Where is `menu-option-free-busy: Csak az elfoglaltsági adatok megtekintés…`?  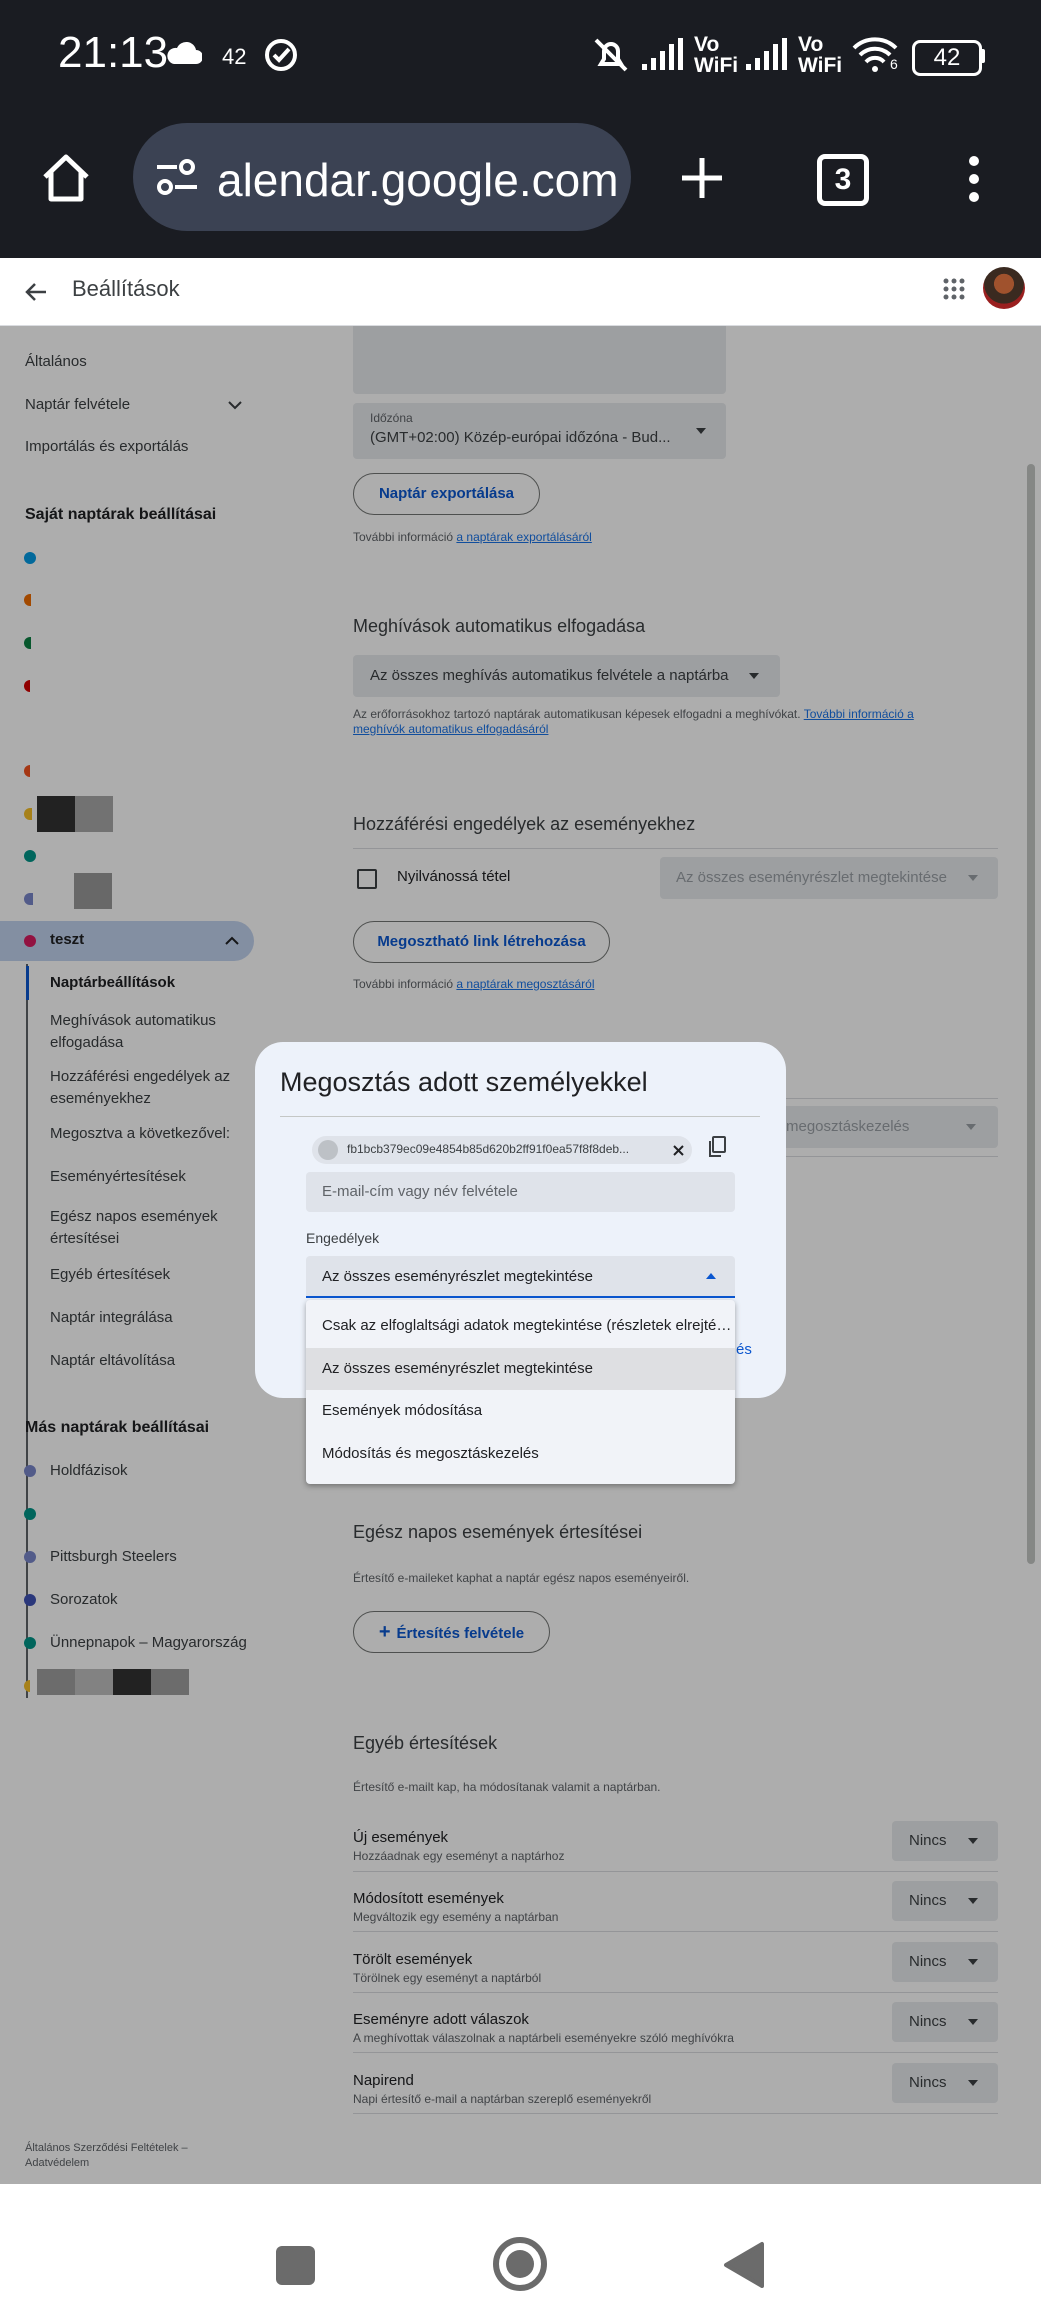
menu-option-free-busy: Csak az elfoglaltsági adatok megtekintés… is located at coordinates (520, 1326).